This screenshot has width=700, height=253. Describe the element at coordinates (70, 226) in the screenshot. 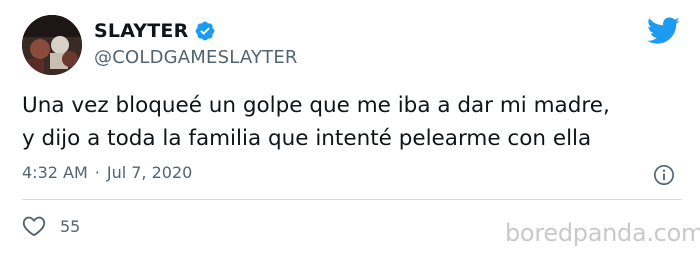

I see `like-count: 55` at that location.